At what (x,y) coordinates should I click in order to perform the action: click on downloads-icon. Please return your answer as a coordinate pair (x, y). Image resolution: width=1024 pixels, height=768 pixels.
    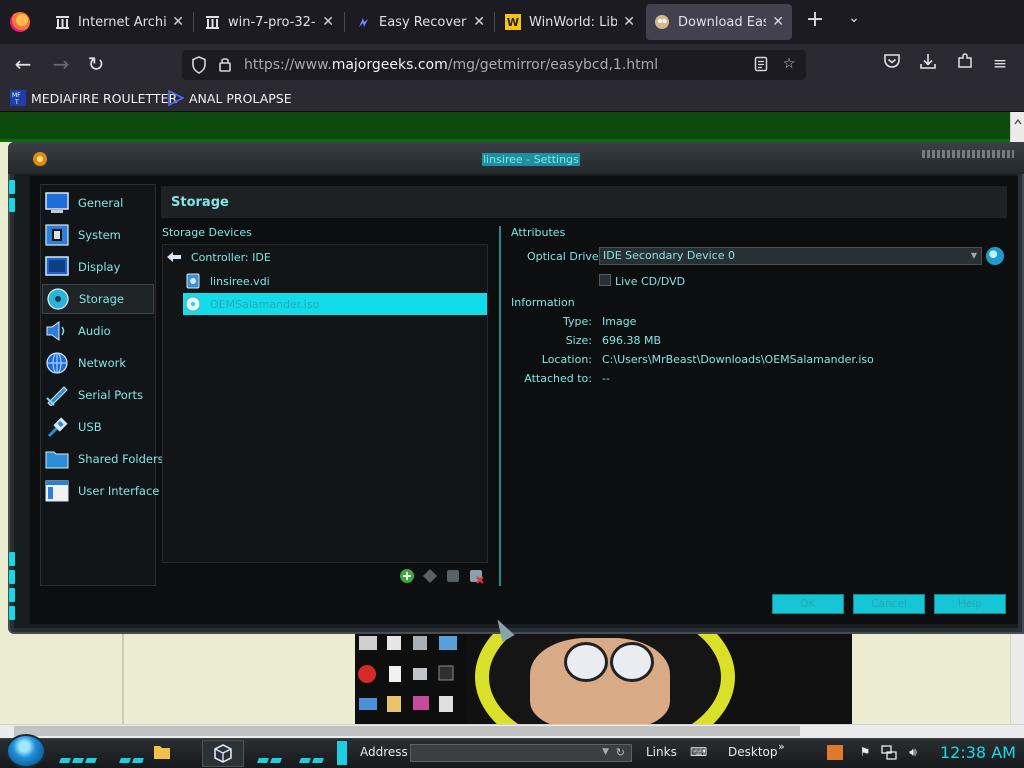
    Looking at the image, I should click on (928, 65).